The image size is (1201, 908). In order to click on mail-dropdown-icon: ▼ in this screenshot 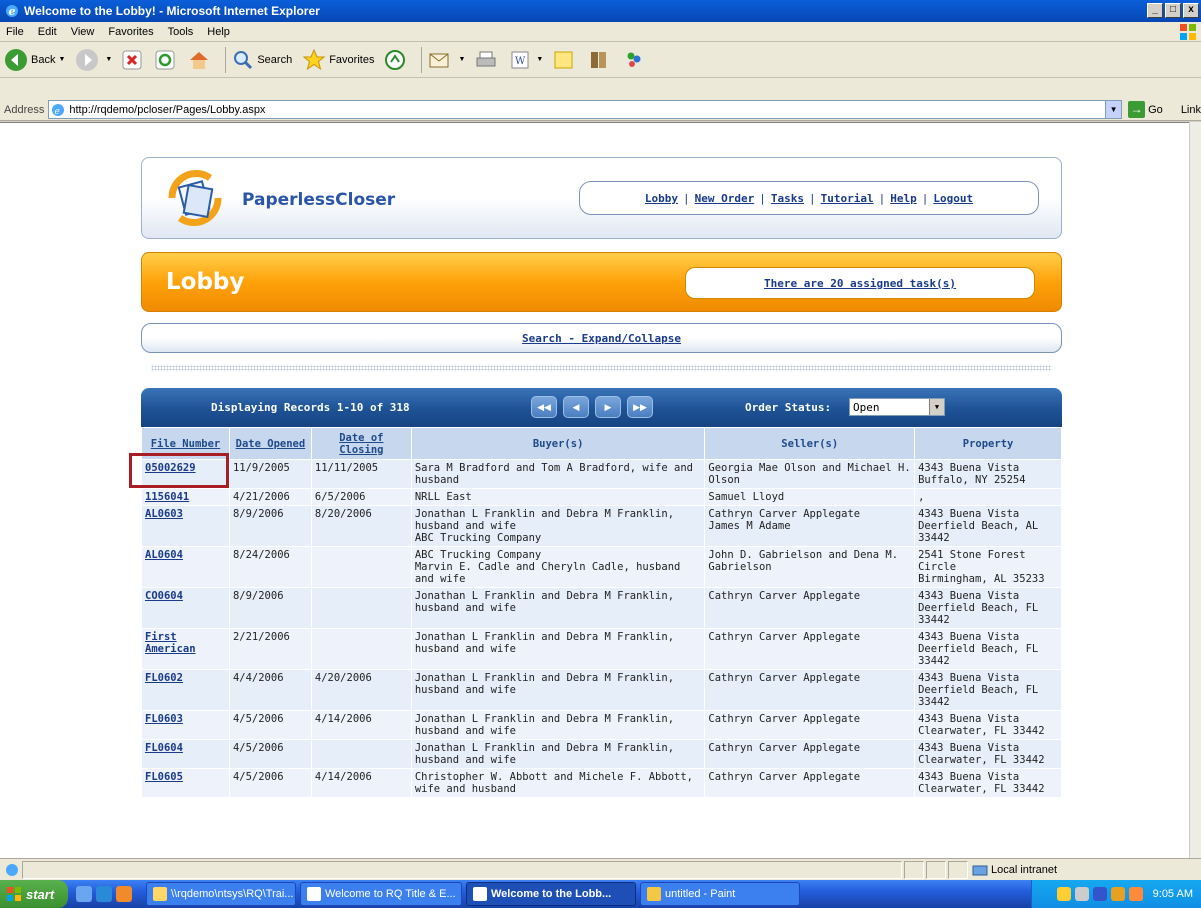, I will do `click(461, 59)`.